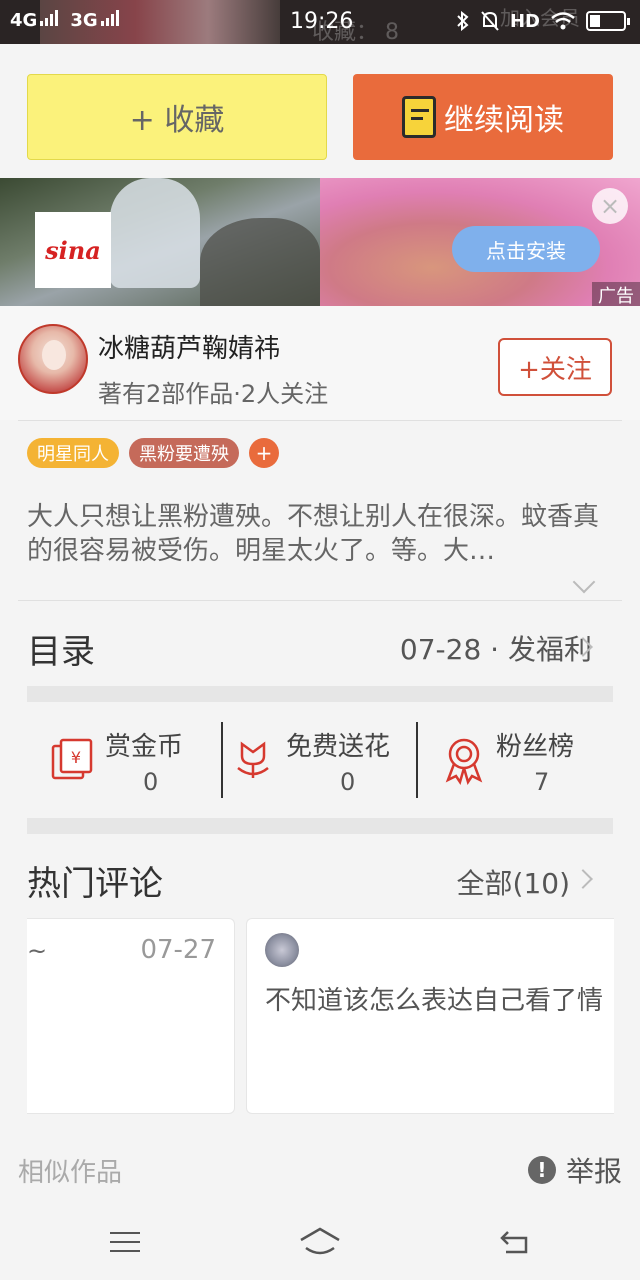 The height and width of the screenshot is (1280, 640). I want to click on tag-list: 明星同人 黑粉要遭殃 +, so click(153, 453).